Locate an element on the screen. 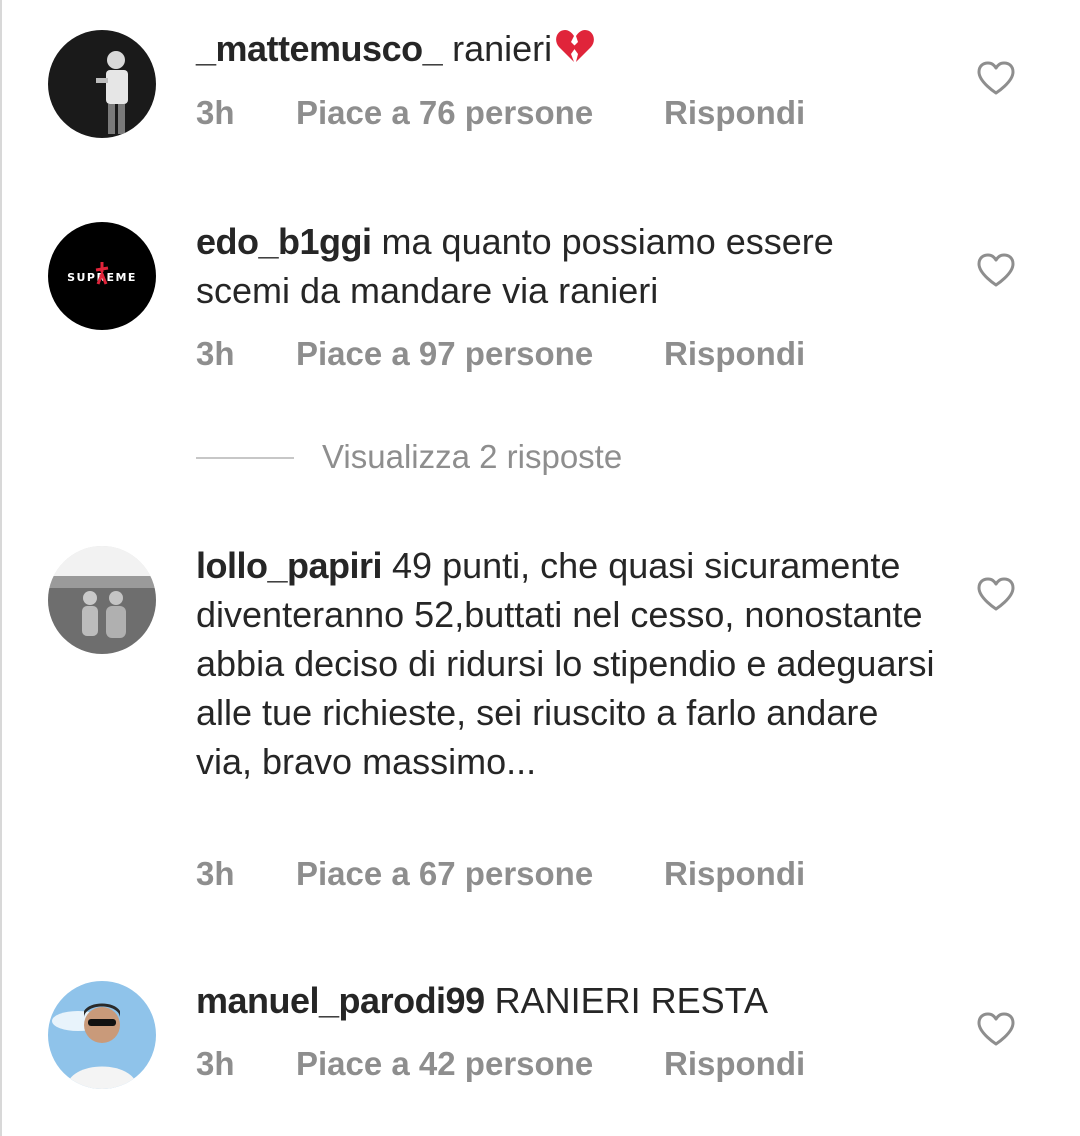 Image resolution: width=1080 pixels, height=1136 pixels. comment-username: _mattemusco_ is located at coordinates (319, 48).